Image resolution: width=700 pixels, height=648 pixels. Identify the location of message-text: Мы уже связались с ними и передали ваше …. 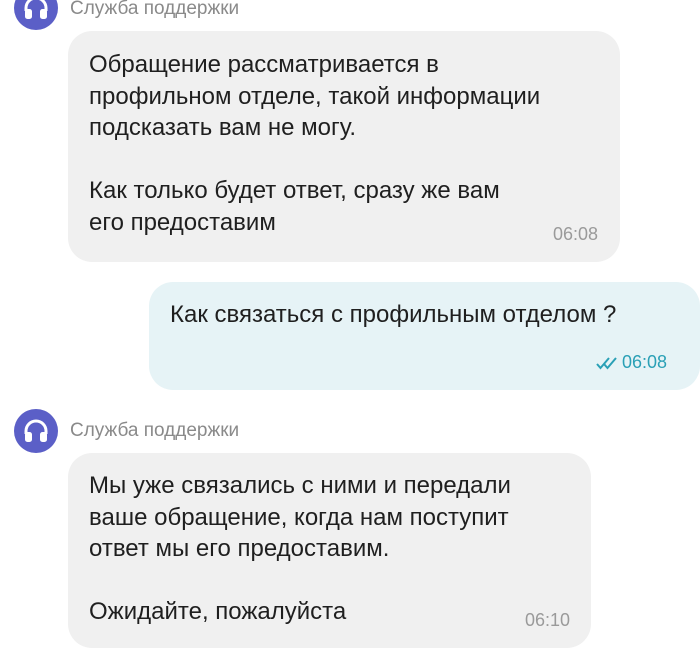
(300, 548).